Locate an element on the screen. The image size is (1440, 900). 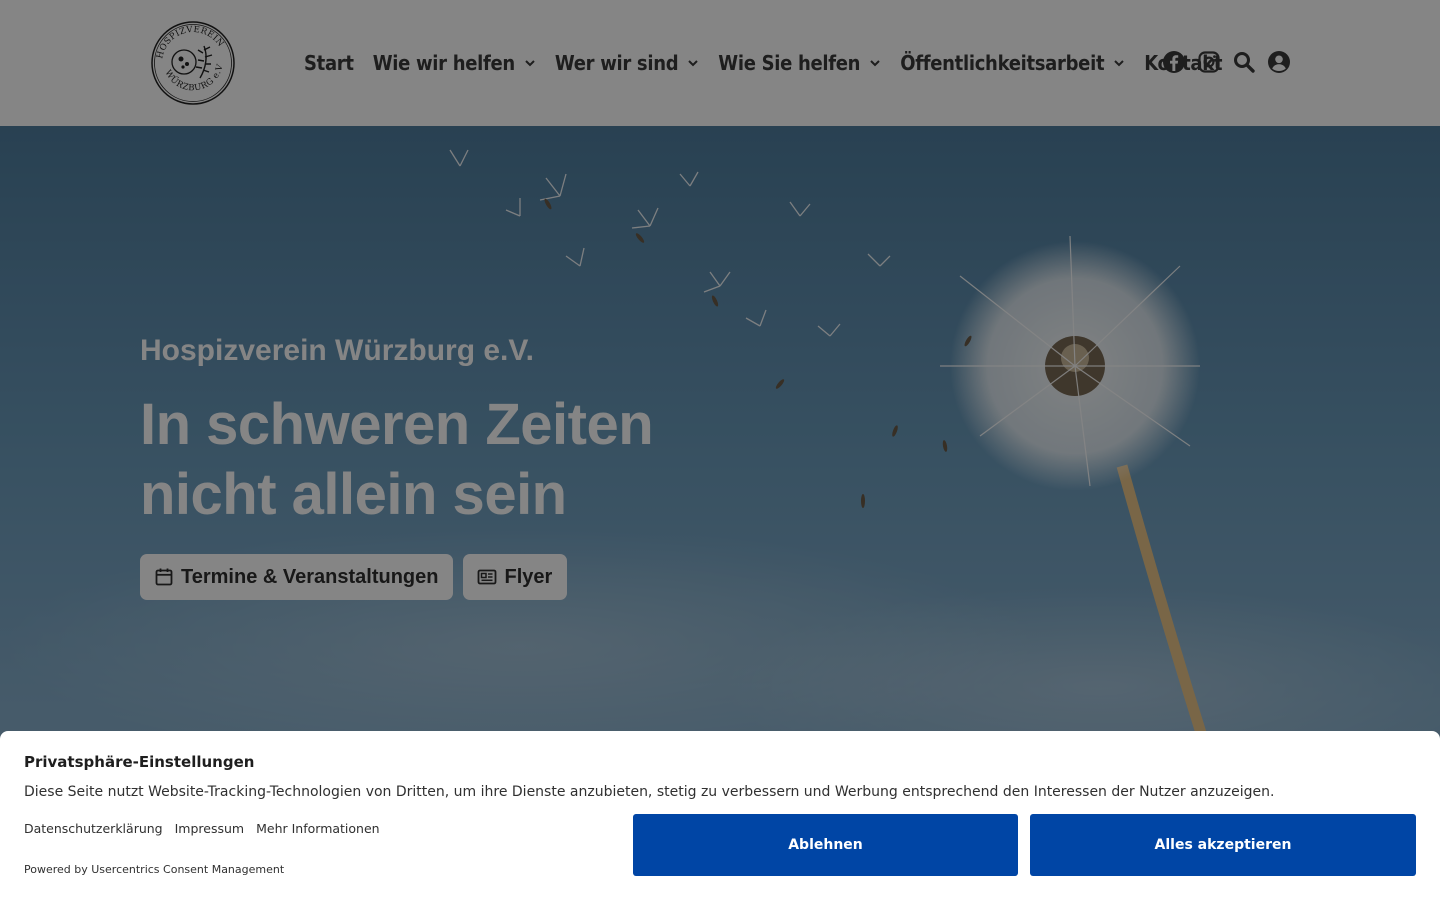
nav-wer-wir-sind: Wer wir sind is located at coordinates (627, 63).